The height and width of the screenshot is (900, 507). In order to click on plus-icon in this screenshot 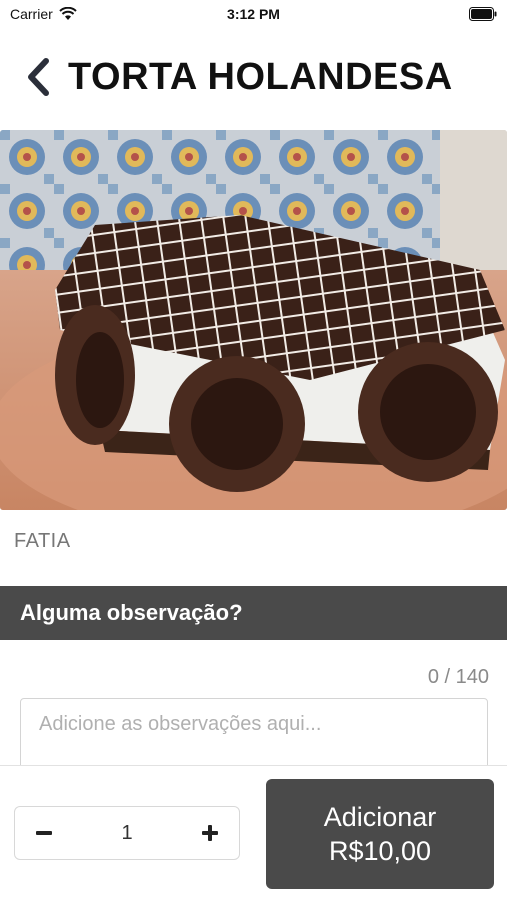, I will do `click(210, 833)`.